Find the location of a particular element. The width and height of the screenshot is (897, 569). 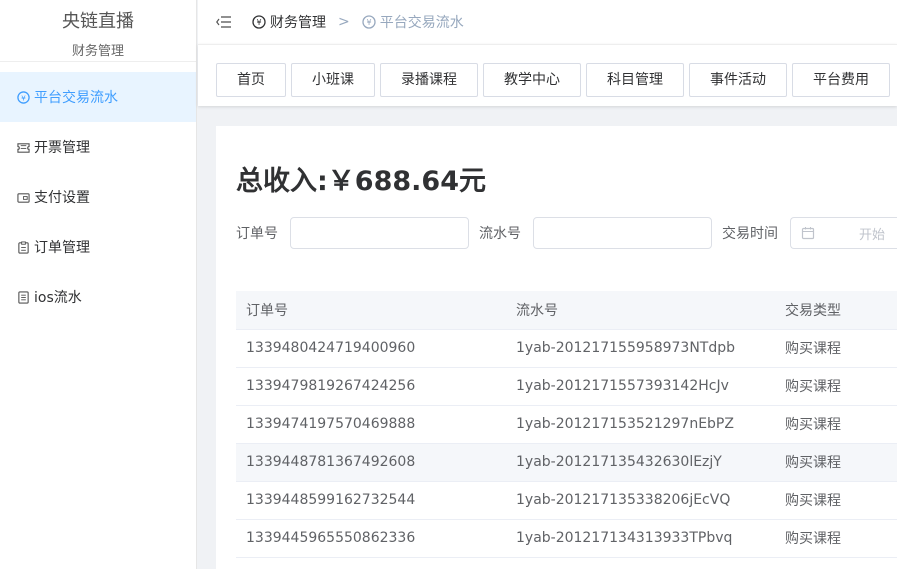

breadcrumb-current: ¥ 平台交易流水 is located at coordinates (413, 22).